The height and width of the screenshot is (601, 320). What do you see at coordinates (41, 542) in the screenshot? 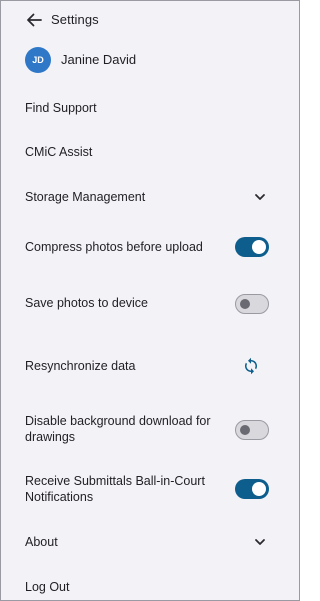
I see `about-label: About` at bounding box center [41, 542].